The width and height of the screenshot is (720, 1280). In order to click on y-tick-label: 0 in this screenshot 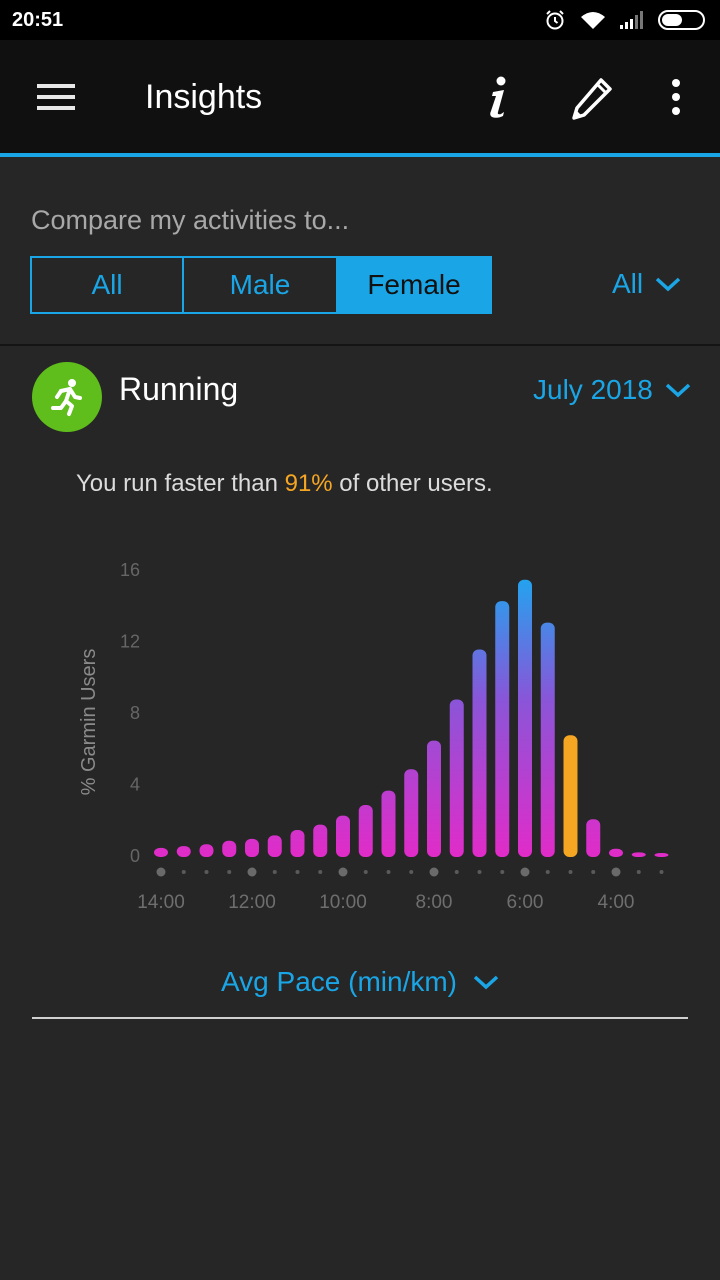, I will do `click(135, 856)`.